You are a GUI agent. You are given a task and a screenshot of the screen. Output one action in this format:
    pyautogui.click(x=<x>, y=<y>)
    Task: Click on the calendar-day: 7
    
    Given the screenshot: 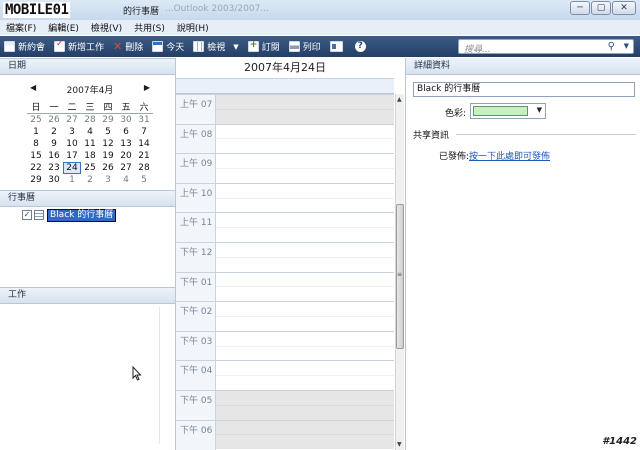 What is the action you would take?
    pyautogui.click(x=144, y=132)
    